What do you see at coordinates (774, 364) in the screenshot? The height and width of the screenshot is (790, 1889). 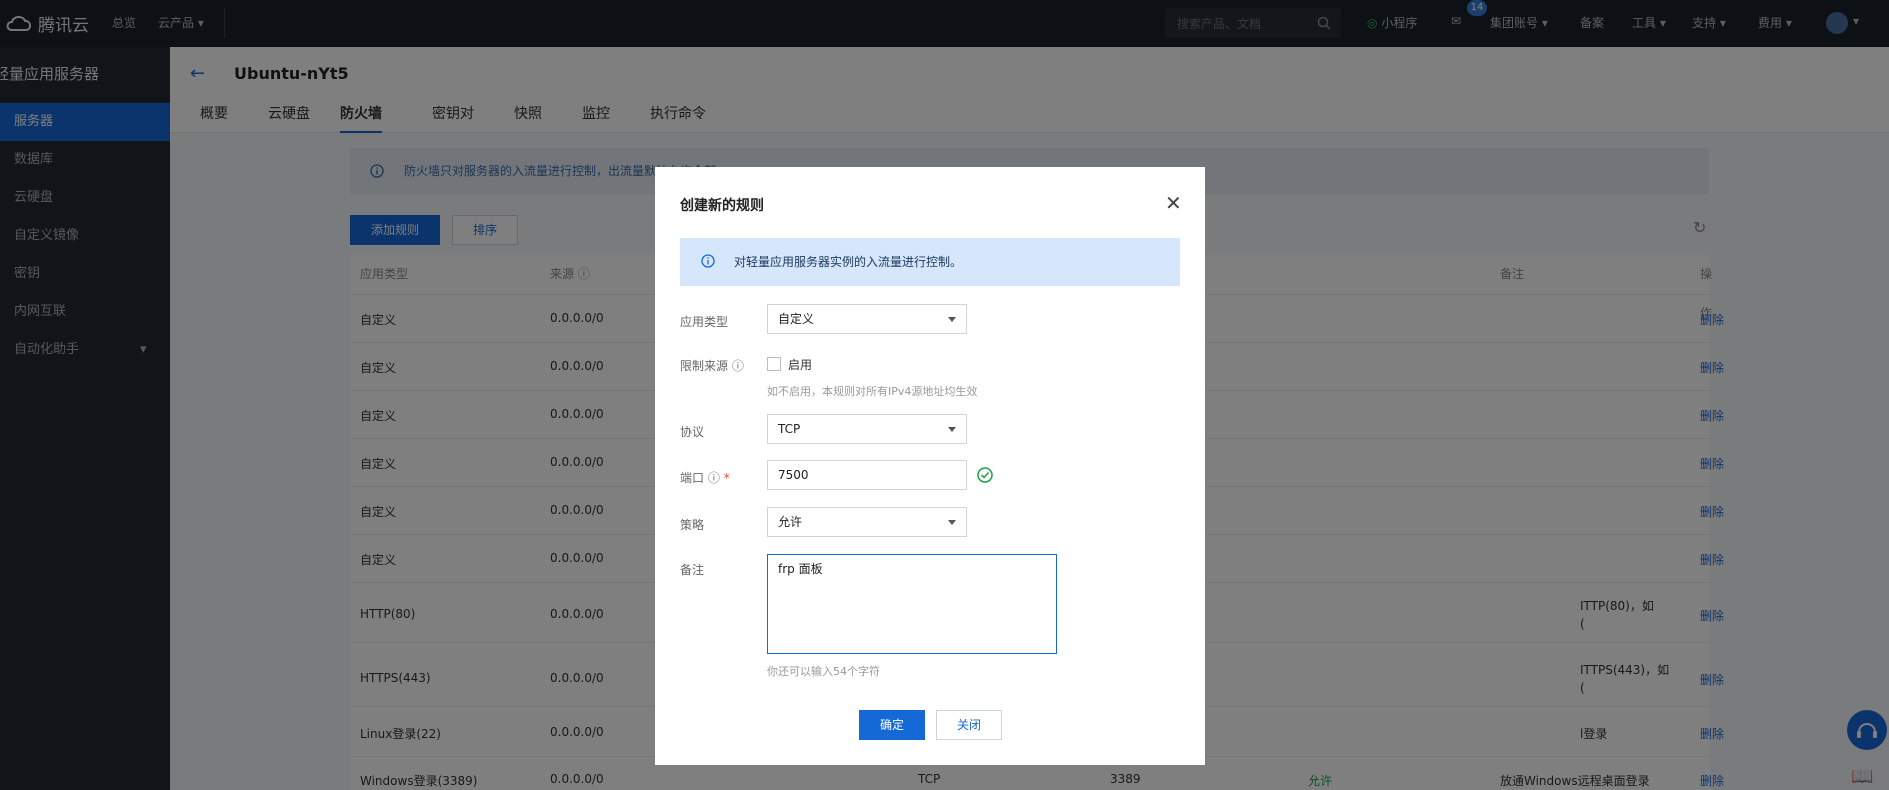 I see `enable-source-checkbox` at bounding box center [774, 364].